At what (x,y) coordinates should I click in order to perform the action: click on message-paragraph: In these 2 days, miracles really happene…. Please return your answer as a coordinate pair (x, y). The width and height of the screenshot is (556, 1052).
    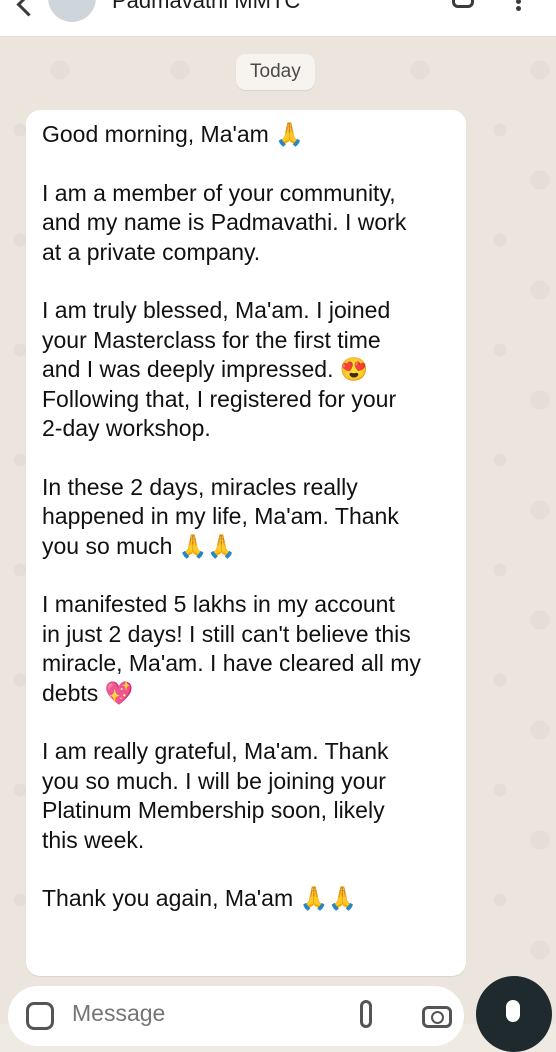
    Looking at the image, I should click on (220, 516).